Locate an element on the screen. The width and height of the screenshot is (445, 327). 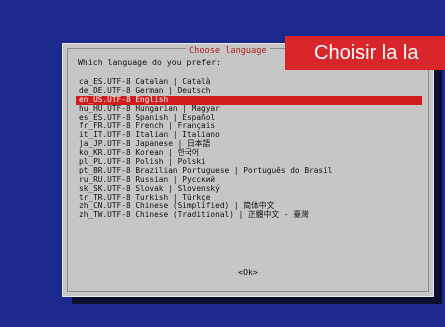
dialog-title: Choose language is located at coordinates (228, 51).